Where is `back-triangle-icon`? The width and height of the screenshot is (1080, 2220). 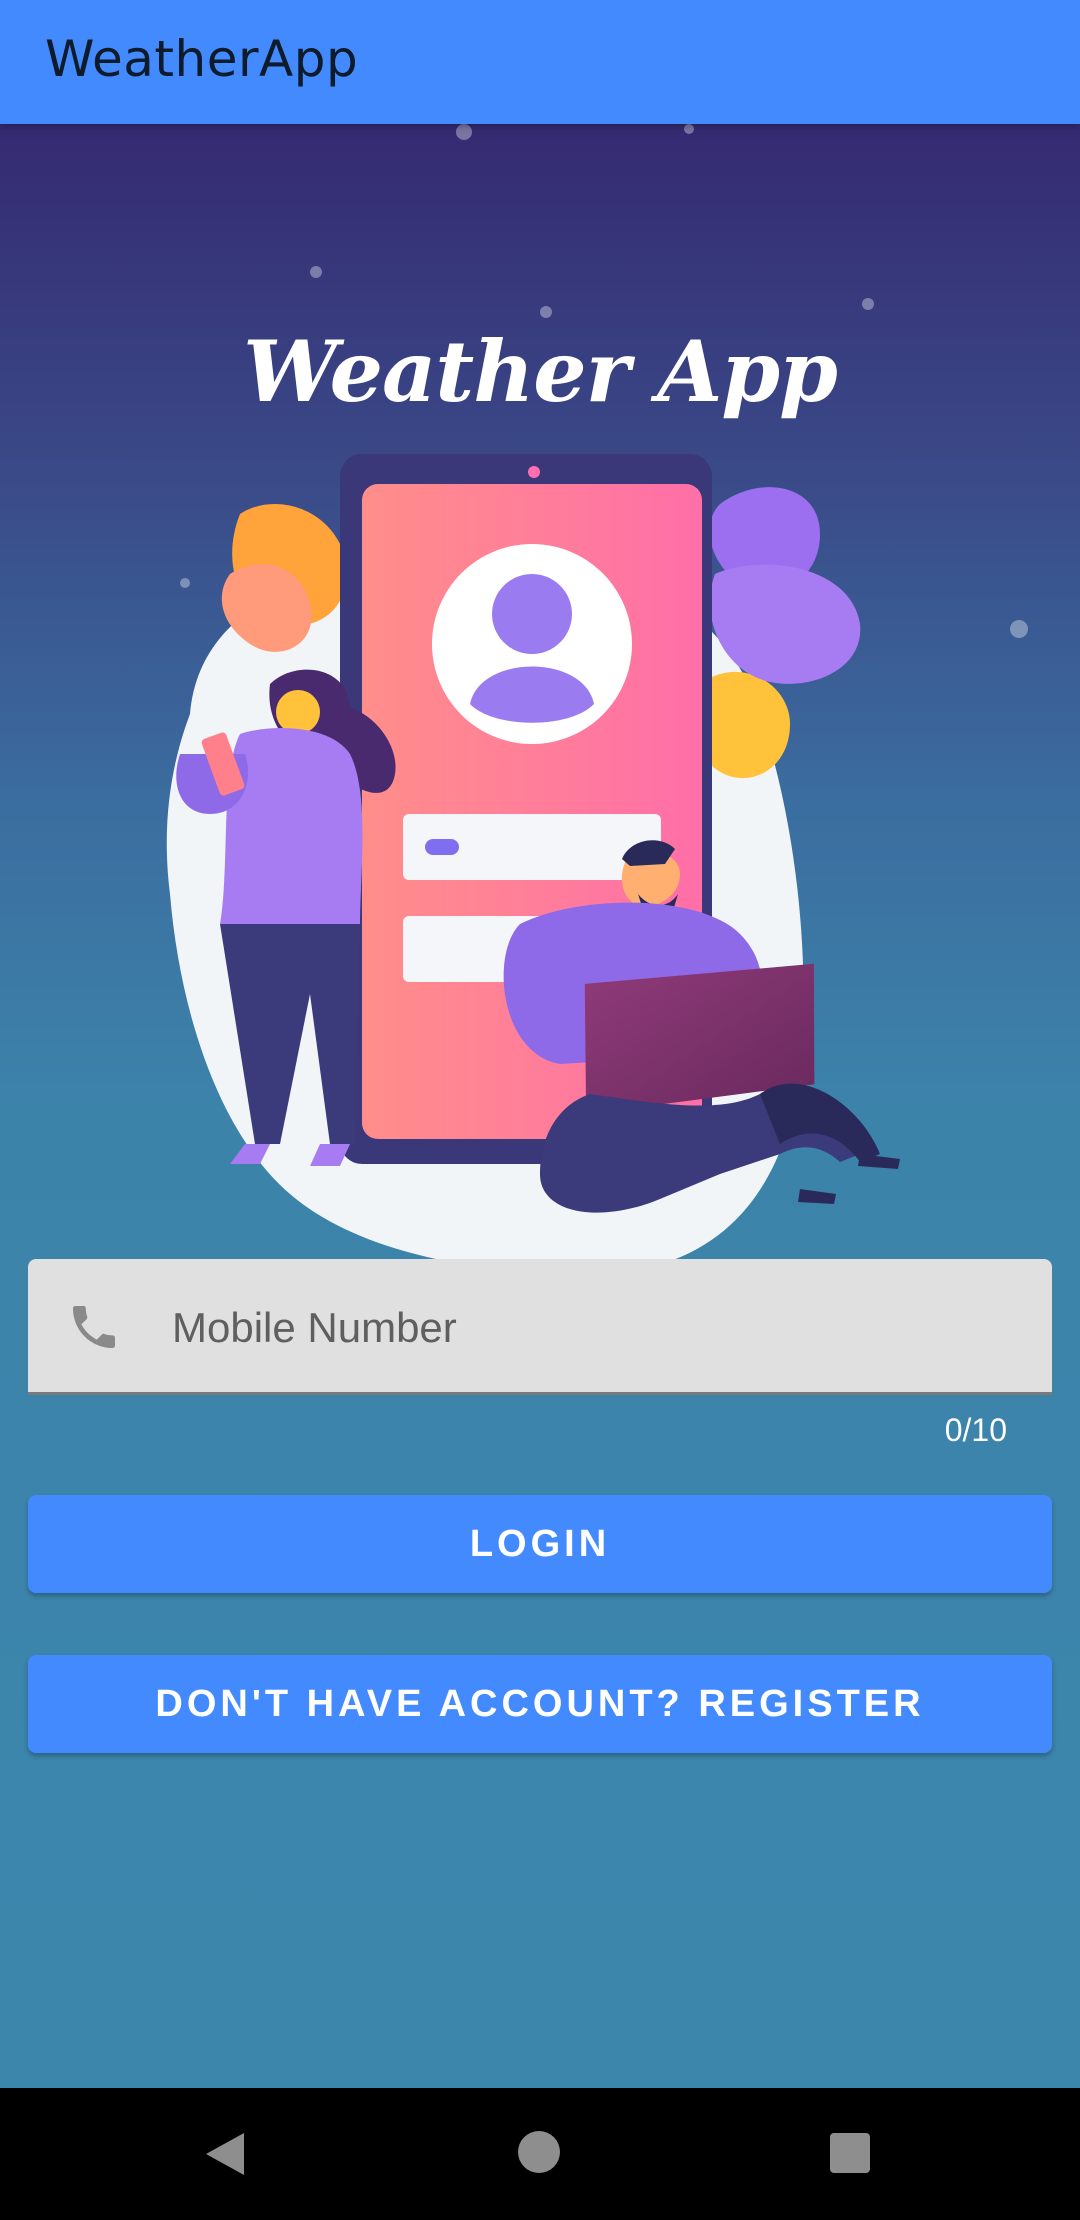
back-triangle-icon is located at coordinates (225, 2154).